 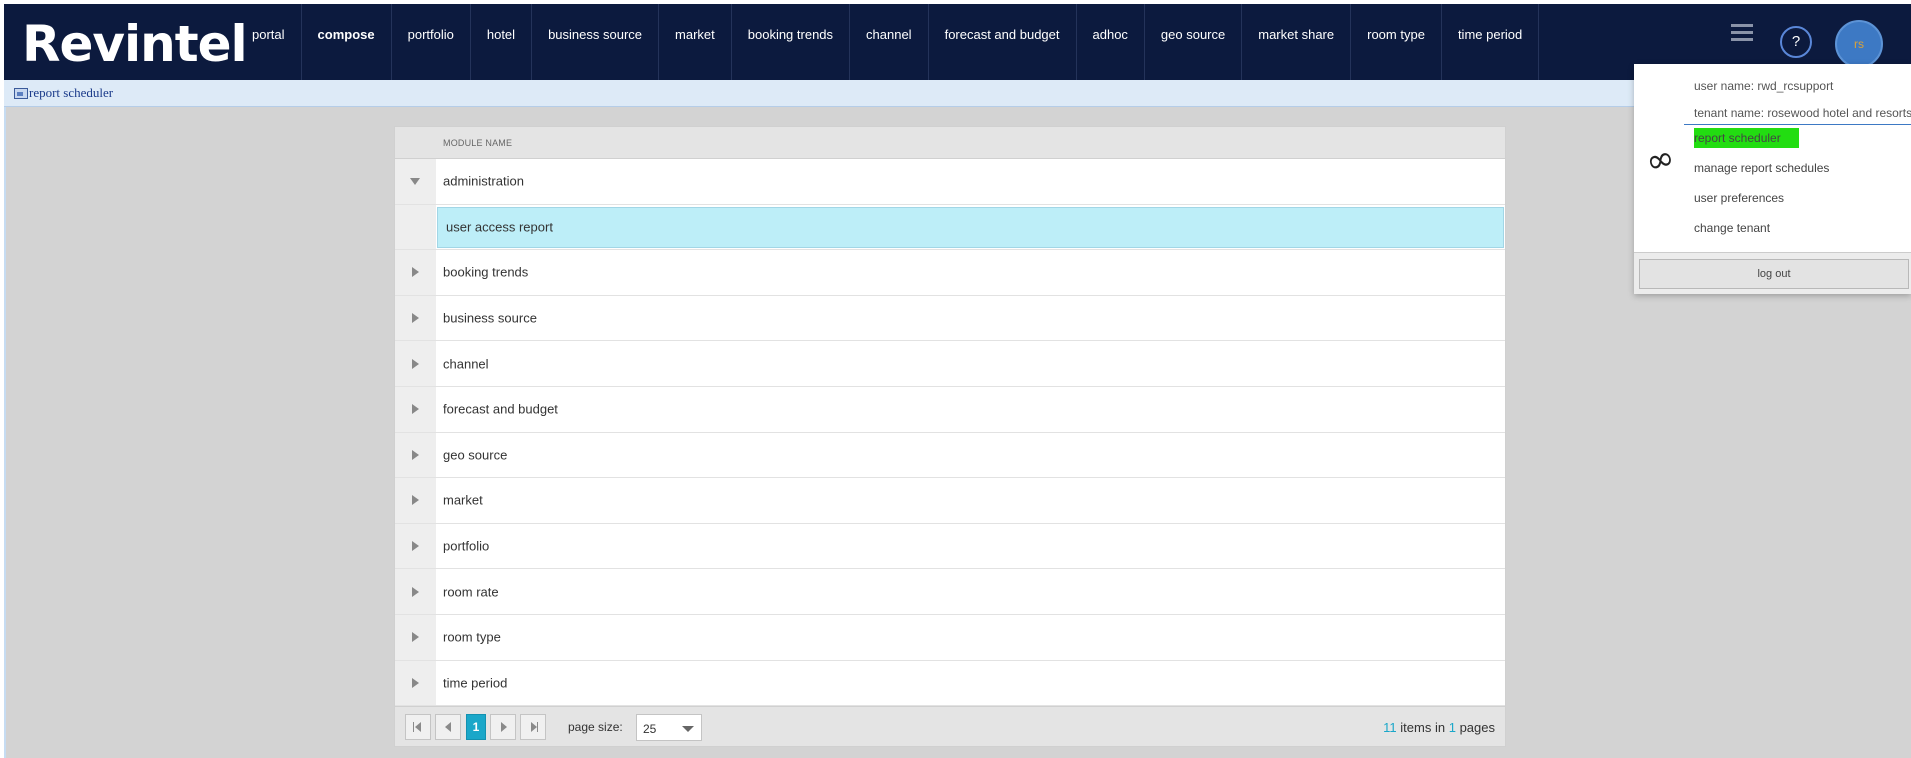 What do you see at coordinates (1859, 44) in the screenshot?
I see `user-avatar: rs` at bounding box center [1859, 44].